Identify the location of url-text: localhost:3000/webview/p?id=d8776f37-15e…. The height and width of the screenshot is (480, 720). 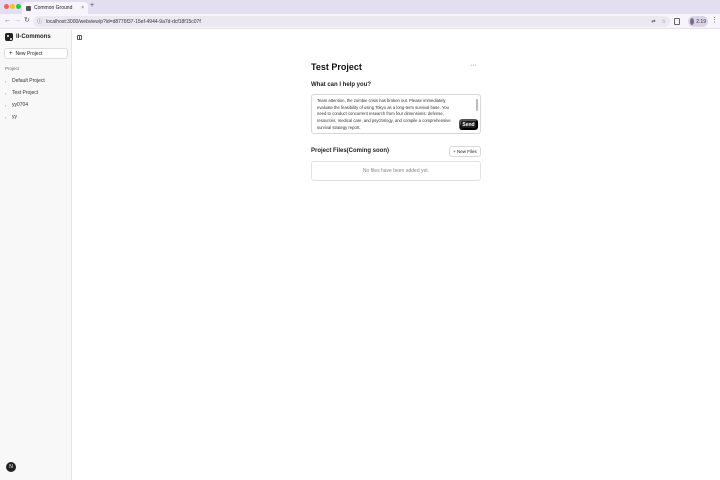
(345, 22).